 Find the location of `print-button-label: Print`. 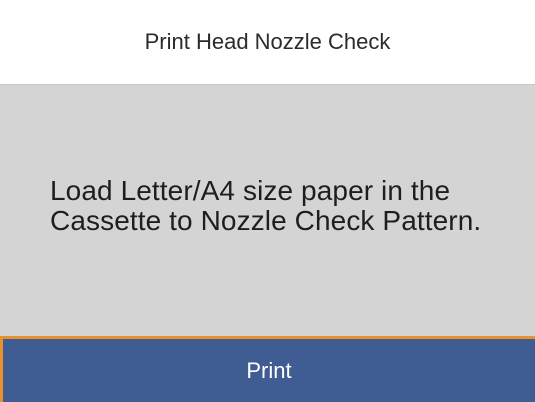

print-button-label: Print is located at coordinates (269, 370).